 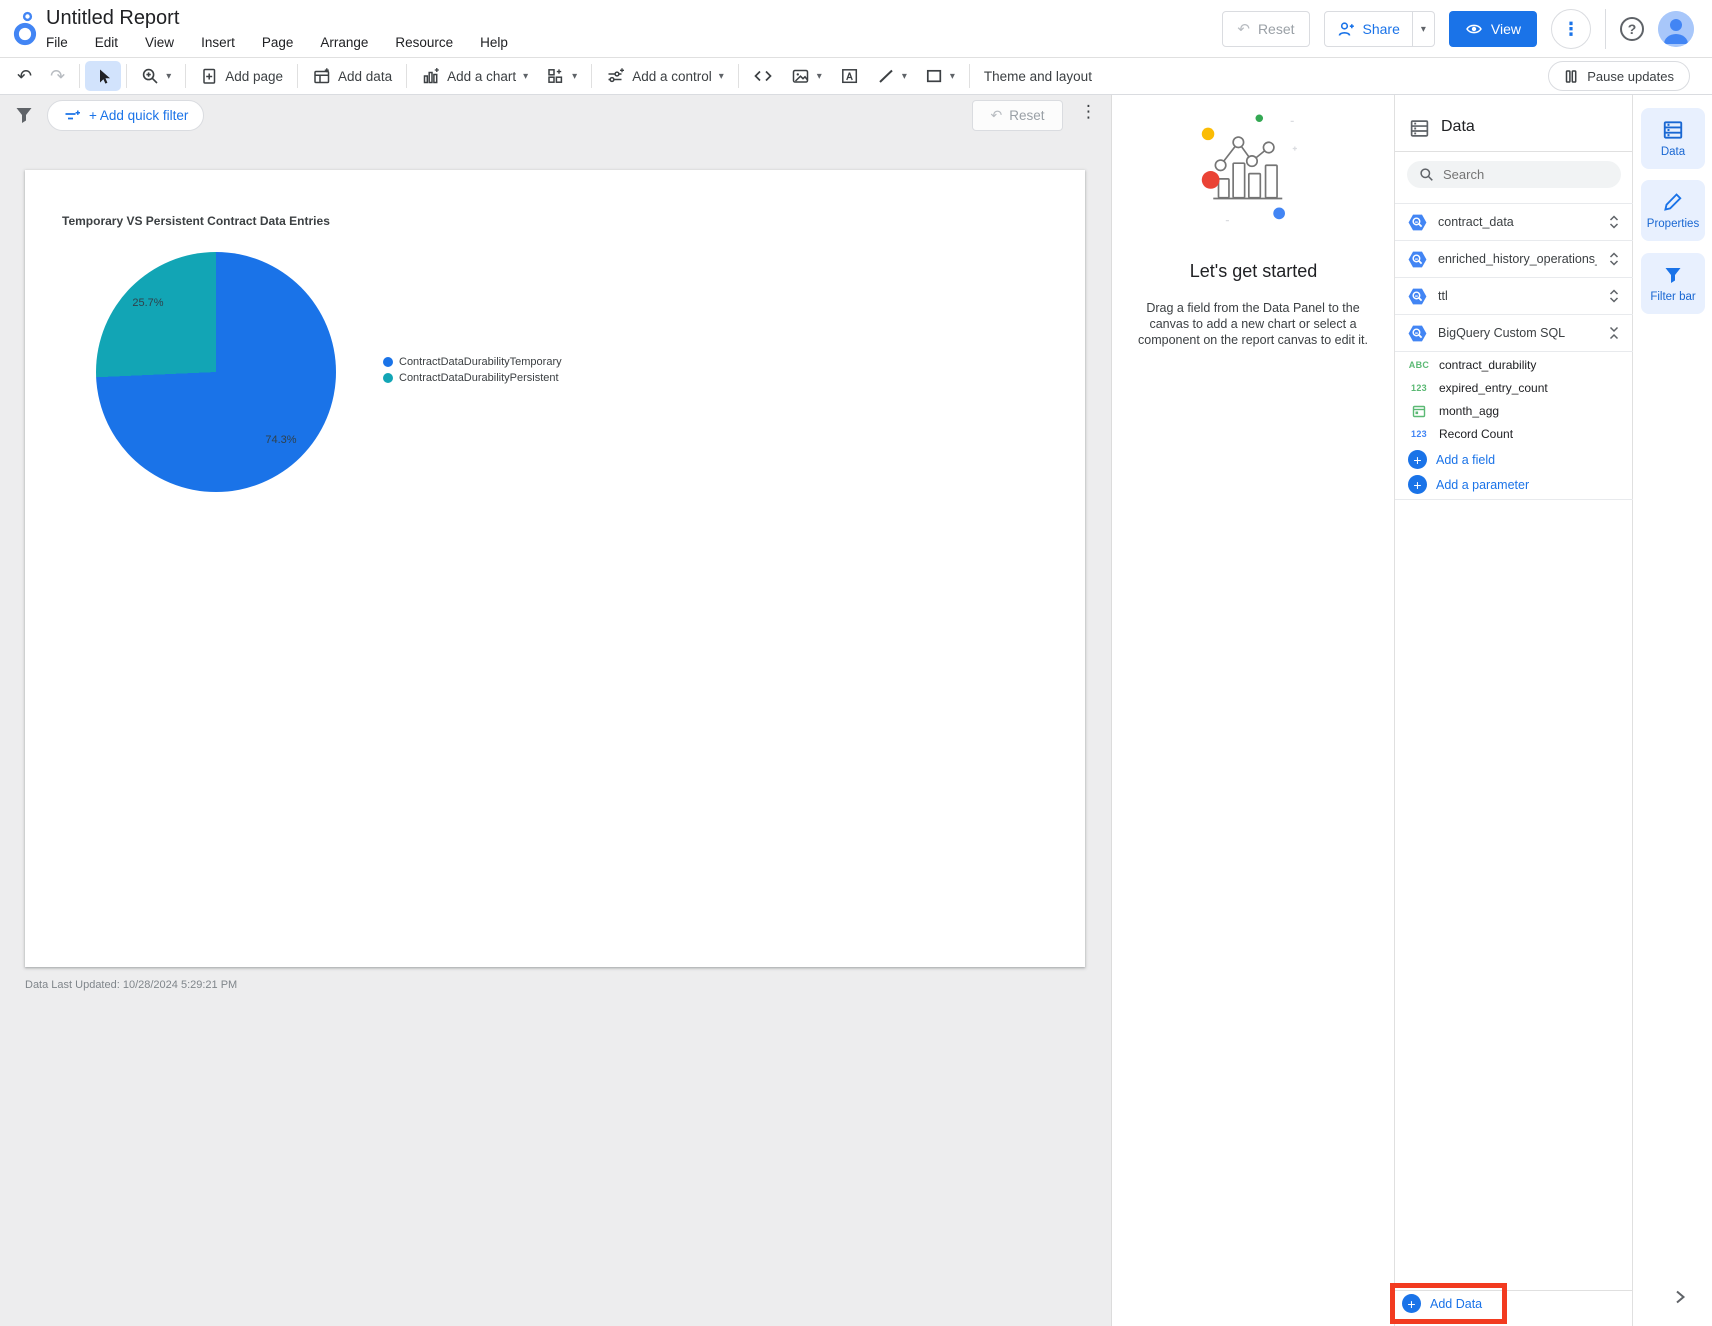 I want to click on avatar, so click(x=1676, y=29).